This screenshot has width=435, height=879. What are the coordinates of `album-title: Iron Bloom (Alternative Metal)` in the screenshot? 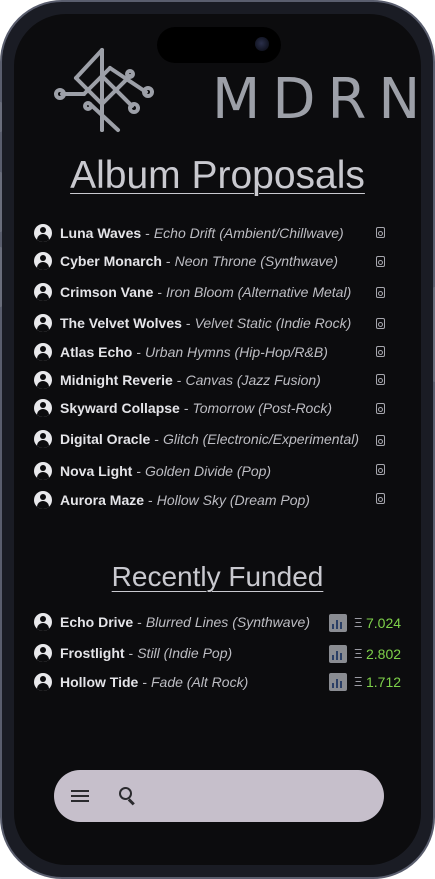 It's located at (259, 292).